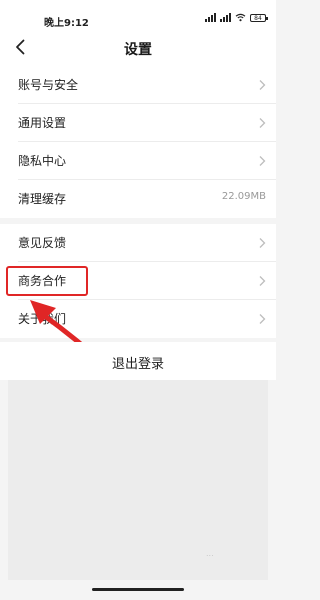 This screenshot has height=600, width=320. I want to click on row-label: 隐私中心, so click(42, 161).